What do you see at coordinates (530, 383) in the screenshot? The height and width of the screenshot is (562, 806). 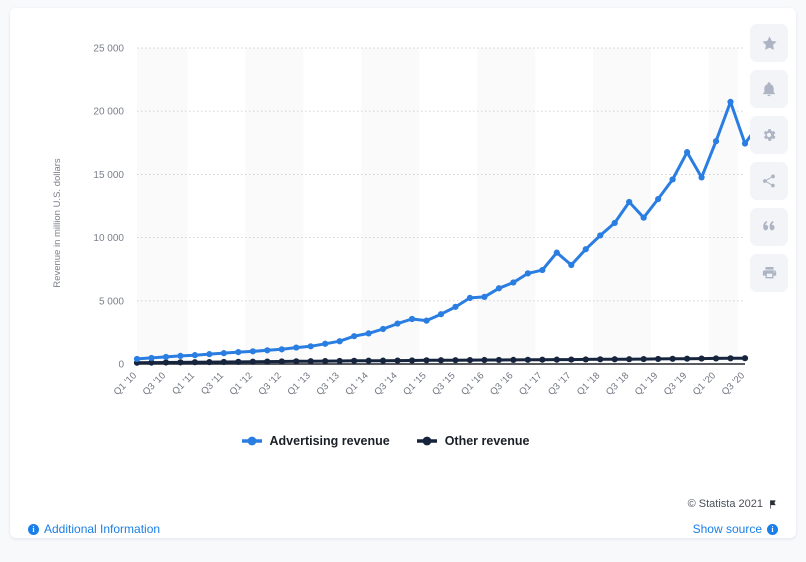 I see `x-tick-Q117: Q1 '17` at bounding box center [530, 383].